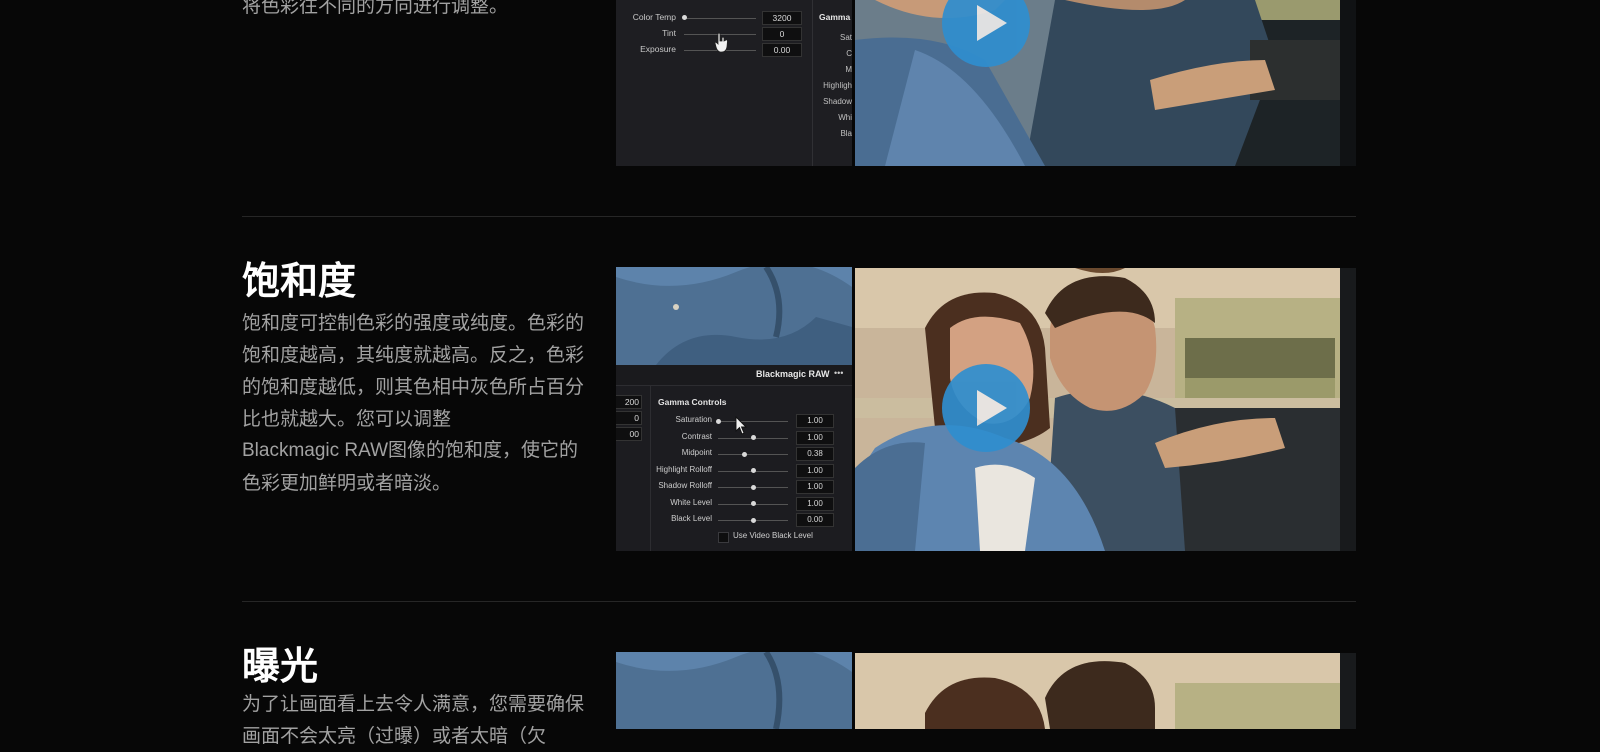 This screenshot has width=1600, height=752. I want to click on panel-header-title: Blackmagic RAW, so click(793, 374).